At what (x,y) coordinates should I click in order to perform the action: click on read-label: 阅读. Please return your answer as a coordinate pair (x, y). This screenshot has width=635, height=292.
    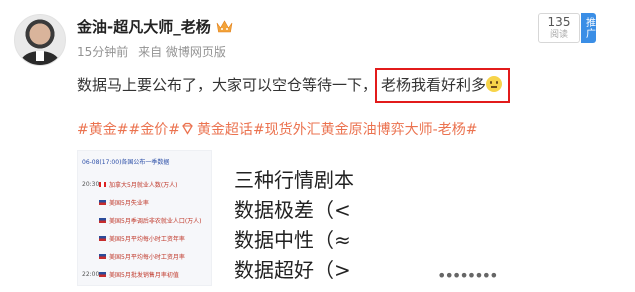
    Looking at the image, I should click on (558, 35).